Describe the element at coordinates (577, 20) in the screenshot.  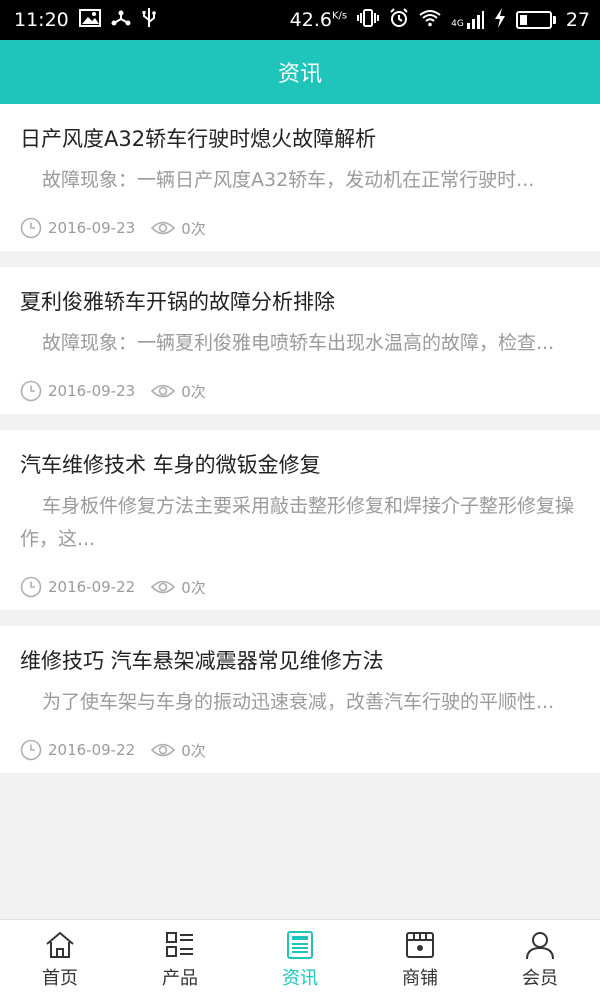
I see `battery-level: 27` at that location.